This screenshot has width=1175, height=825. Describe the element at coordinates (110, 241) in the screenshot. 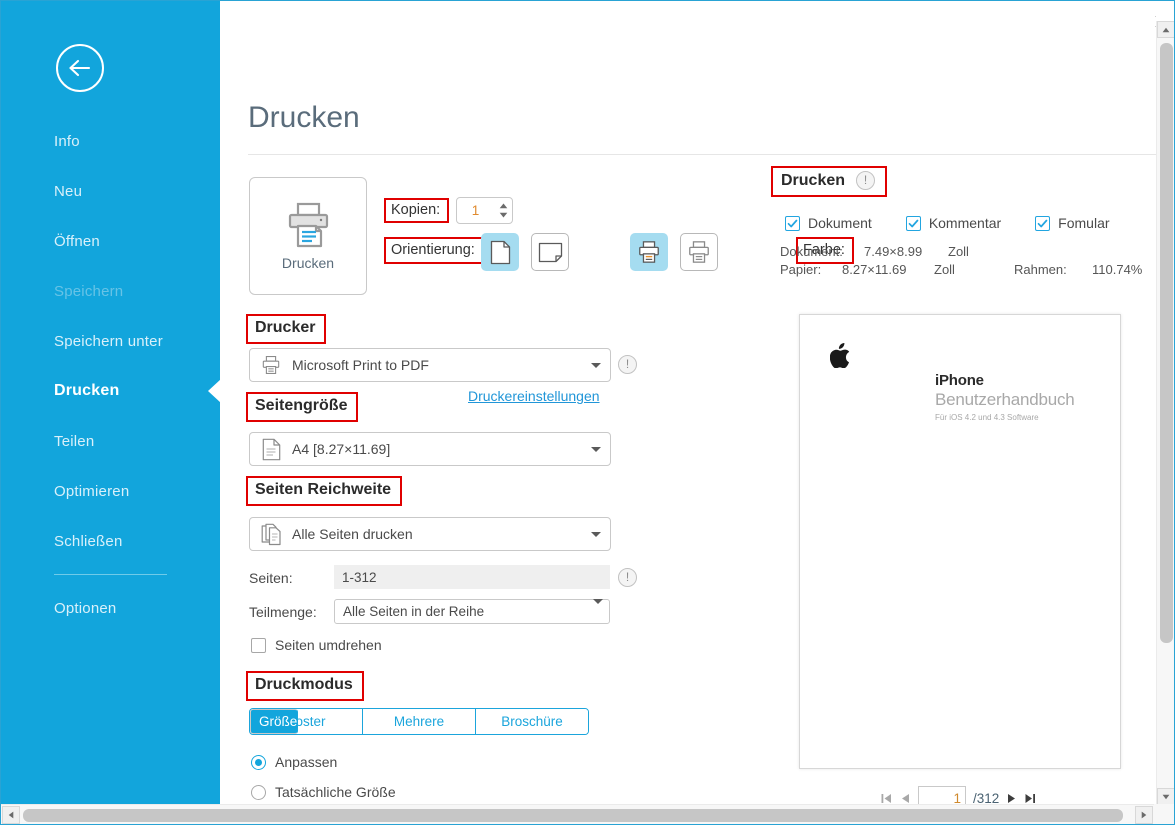

I see `sidebar-item-oeffnen: Öffnen` at that location.